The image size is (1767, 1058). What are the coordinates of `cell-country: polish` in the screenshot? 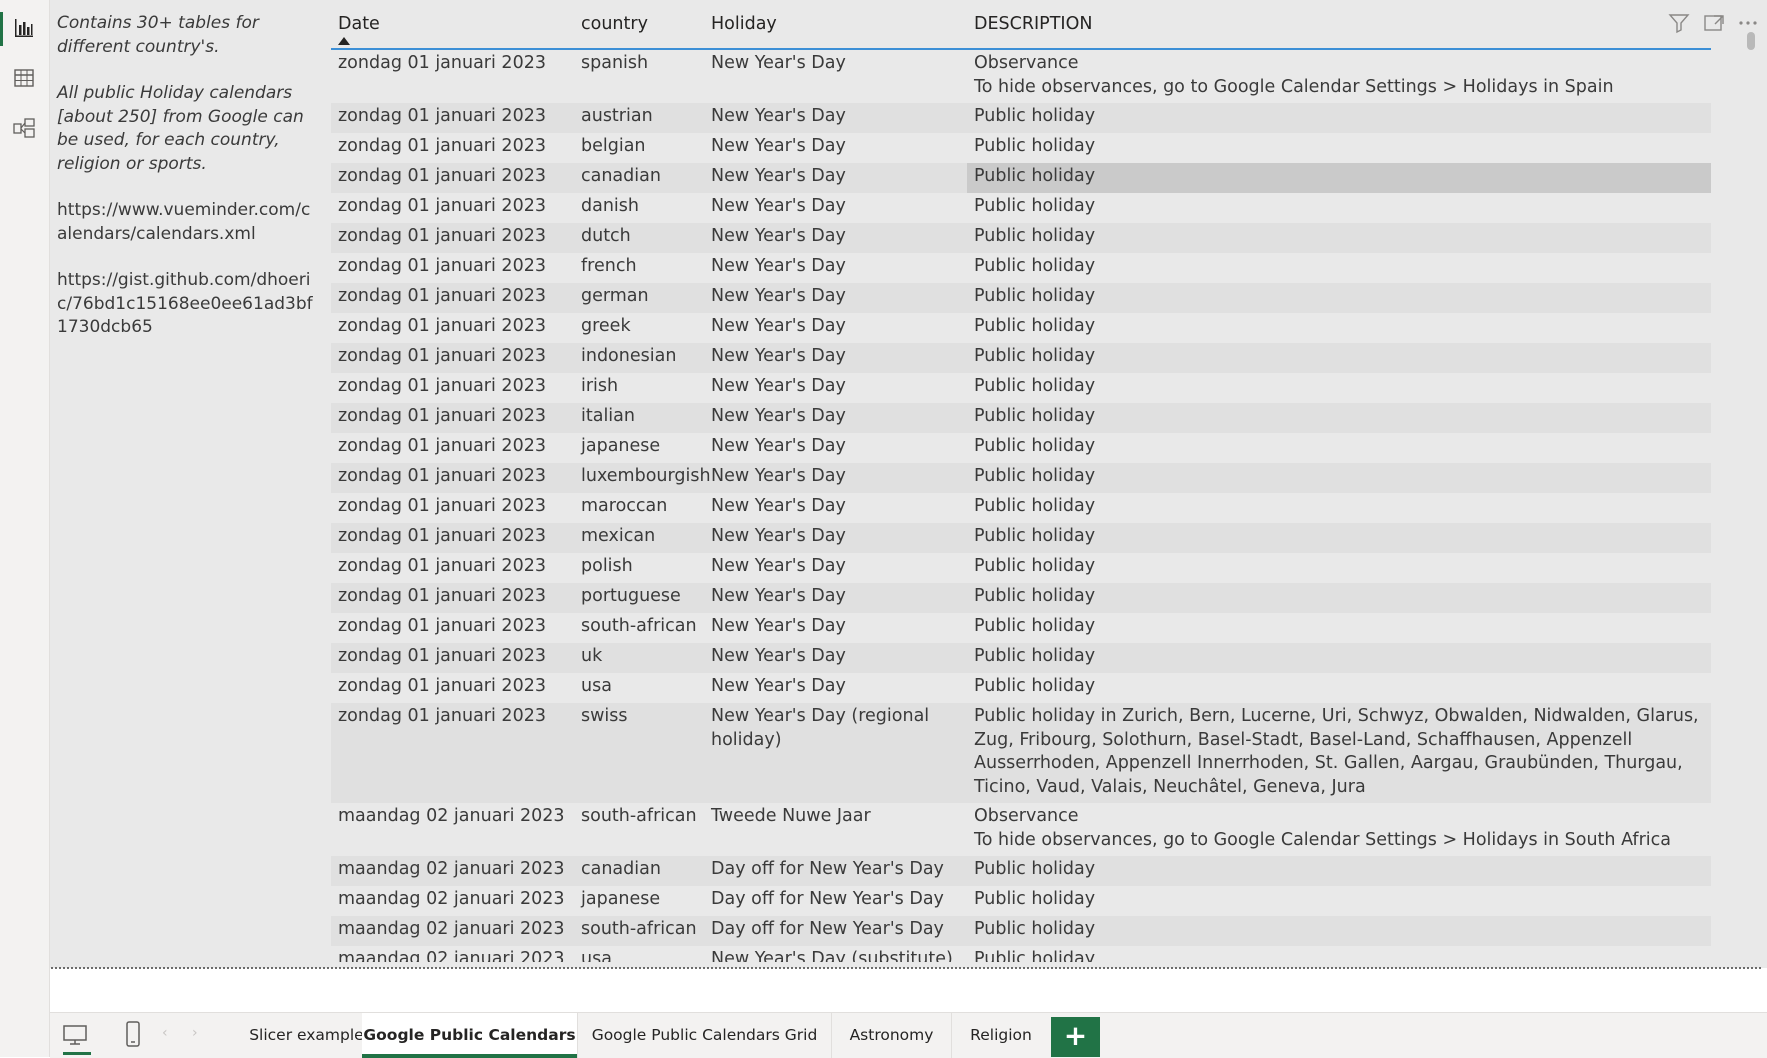 It's located at (607, 566).